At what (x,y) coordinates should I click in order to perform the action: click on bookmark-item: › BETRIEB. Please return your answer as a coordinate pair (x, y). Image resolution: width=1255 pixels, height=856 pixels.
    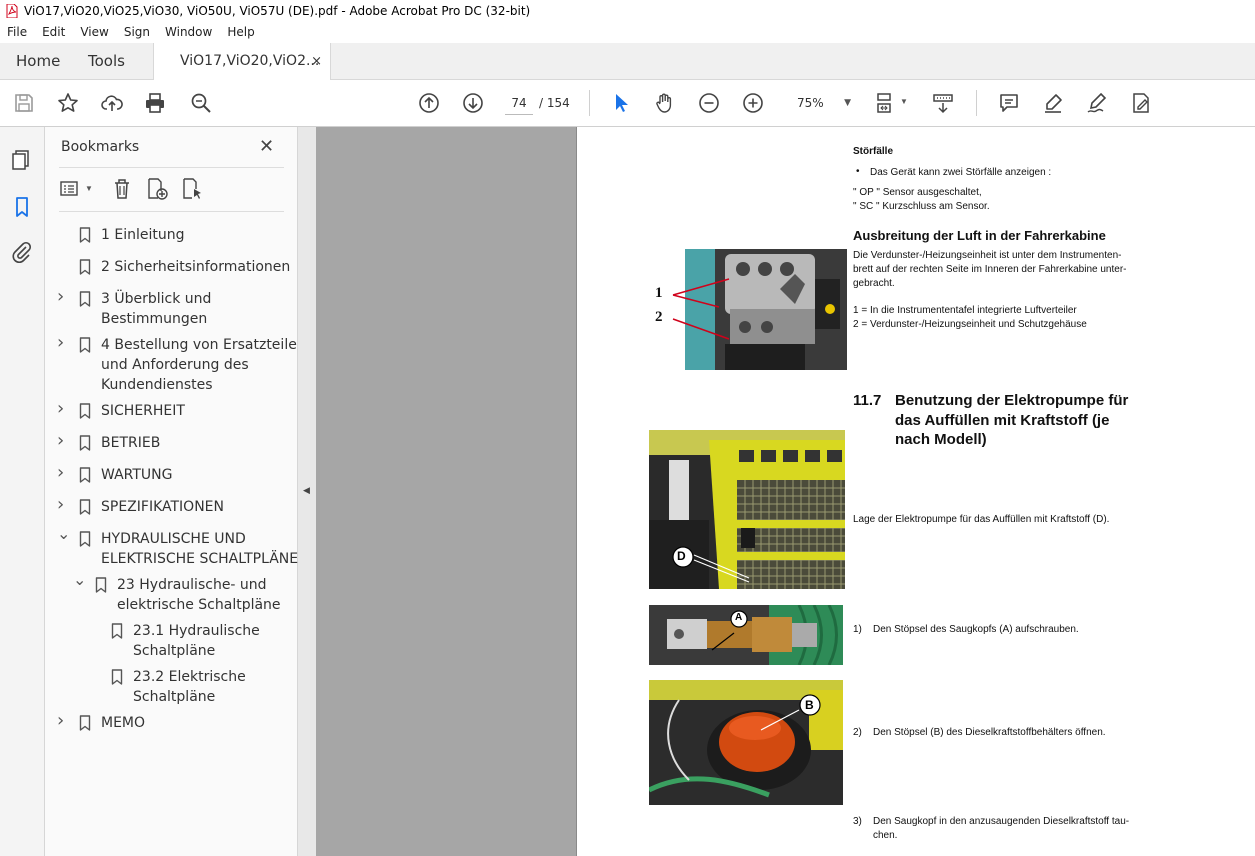
    Looking at the image, I should click on (177, 442).